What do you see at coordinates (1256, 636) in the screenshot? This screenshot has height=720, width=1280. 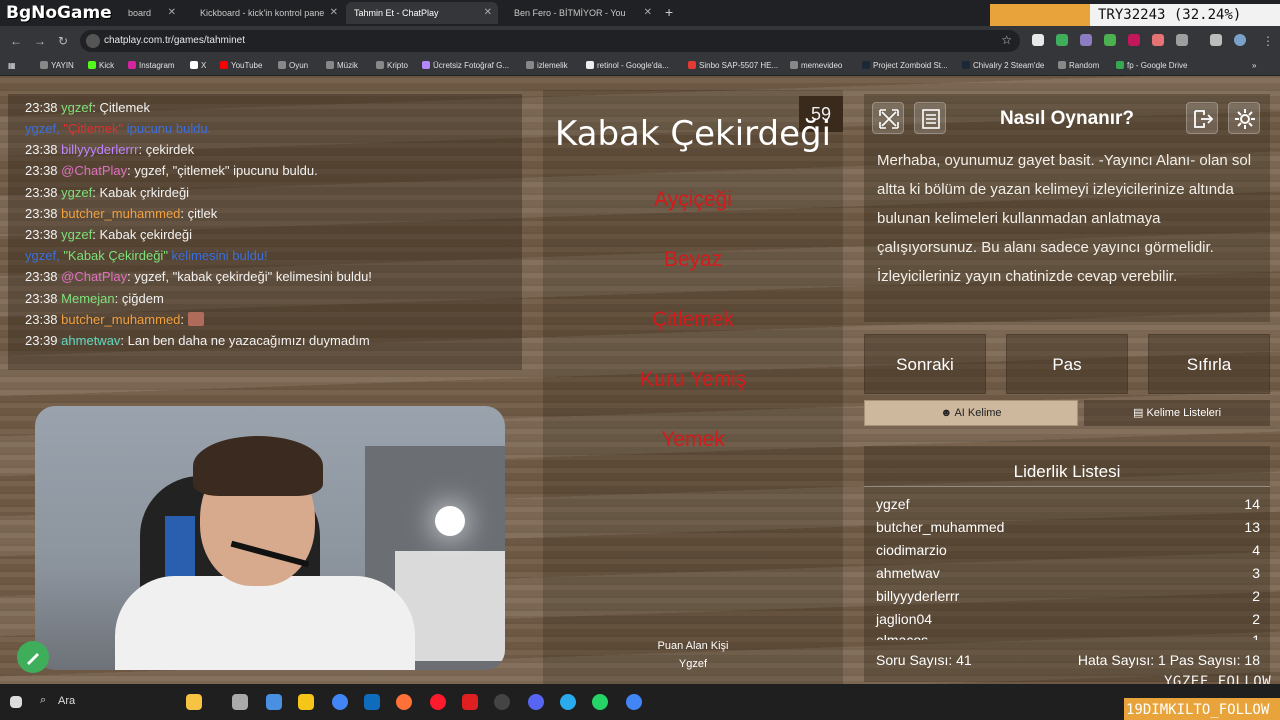 I see `player-score: 1` at bounding box center [1256, 636].